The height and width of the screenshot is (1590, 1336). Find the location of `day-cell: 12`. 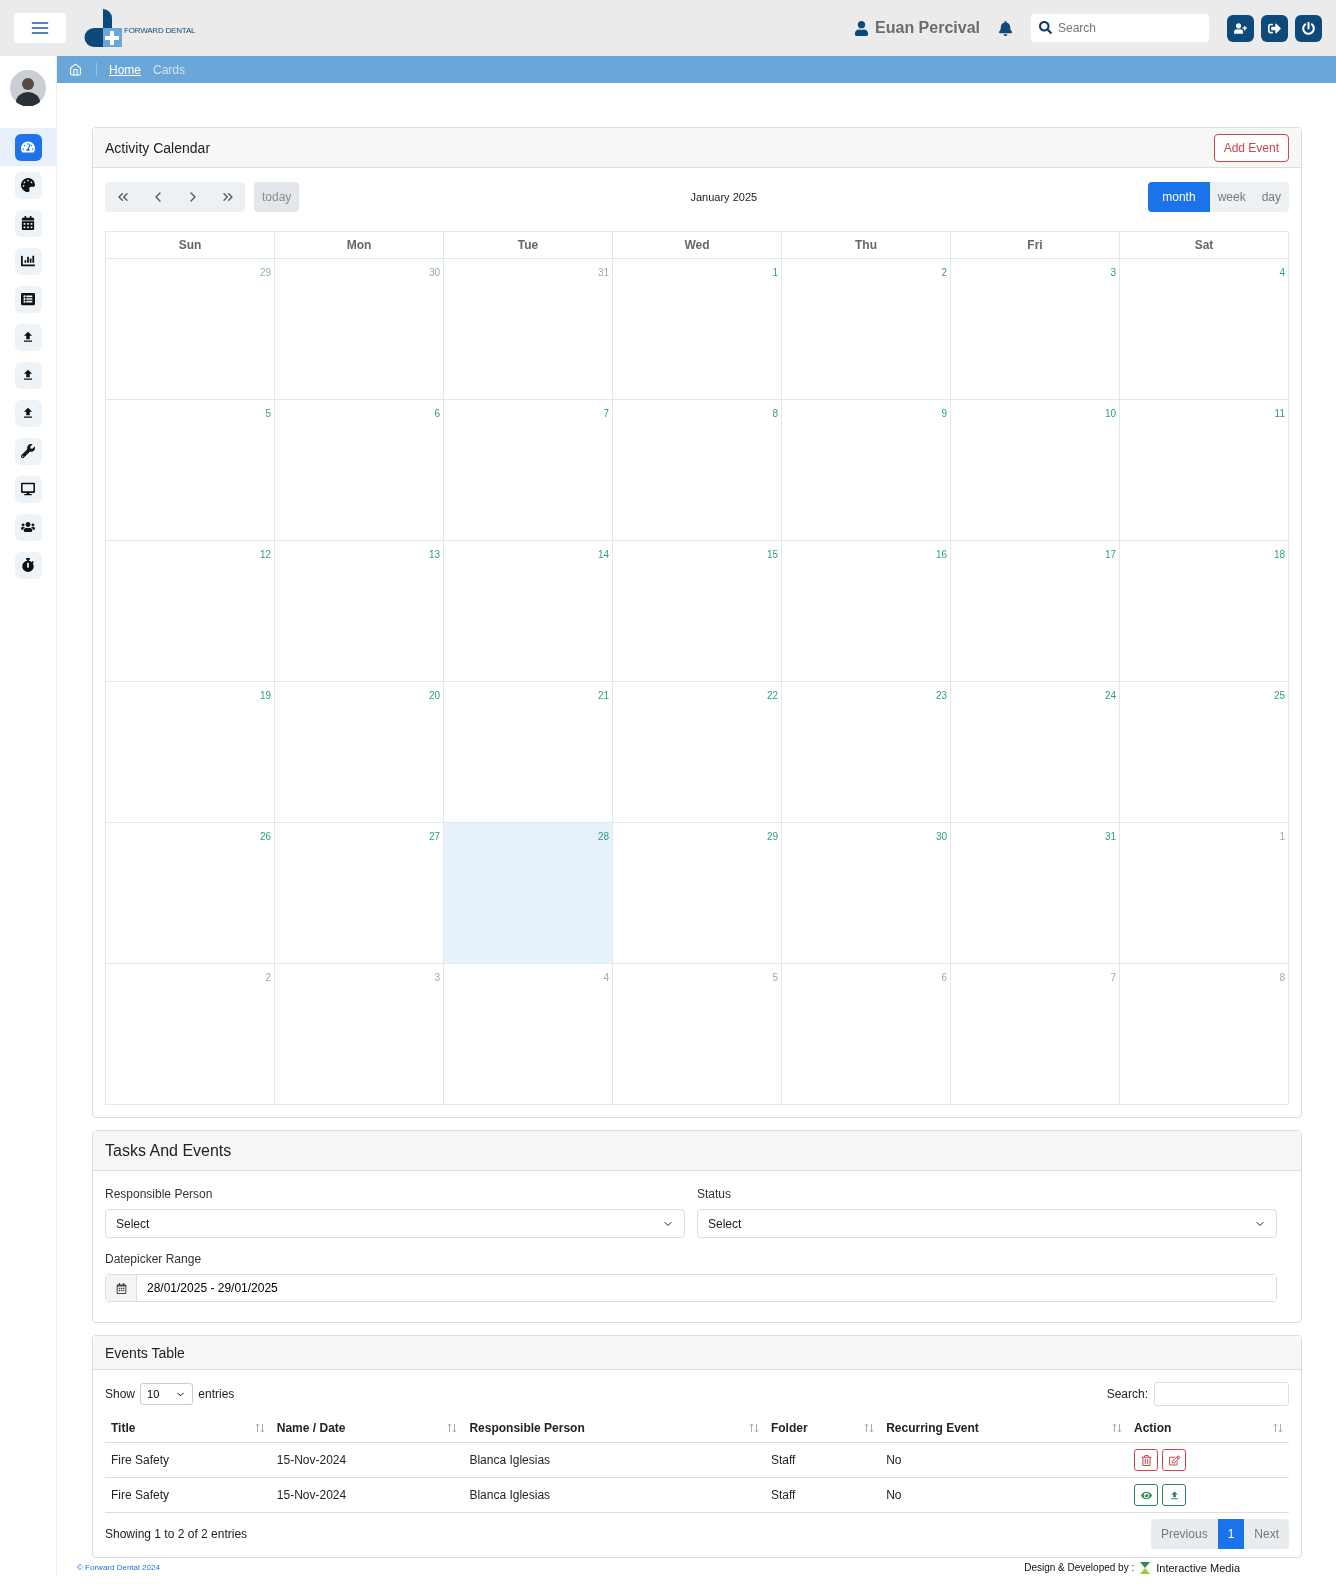

day-cell: 12 is located at coordinates (190, 611).